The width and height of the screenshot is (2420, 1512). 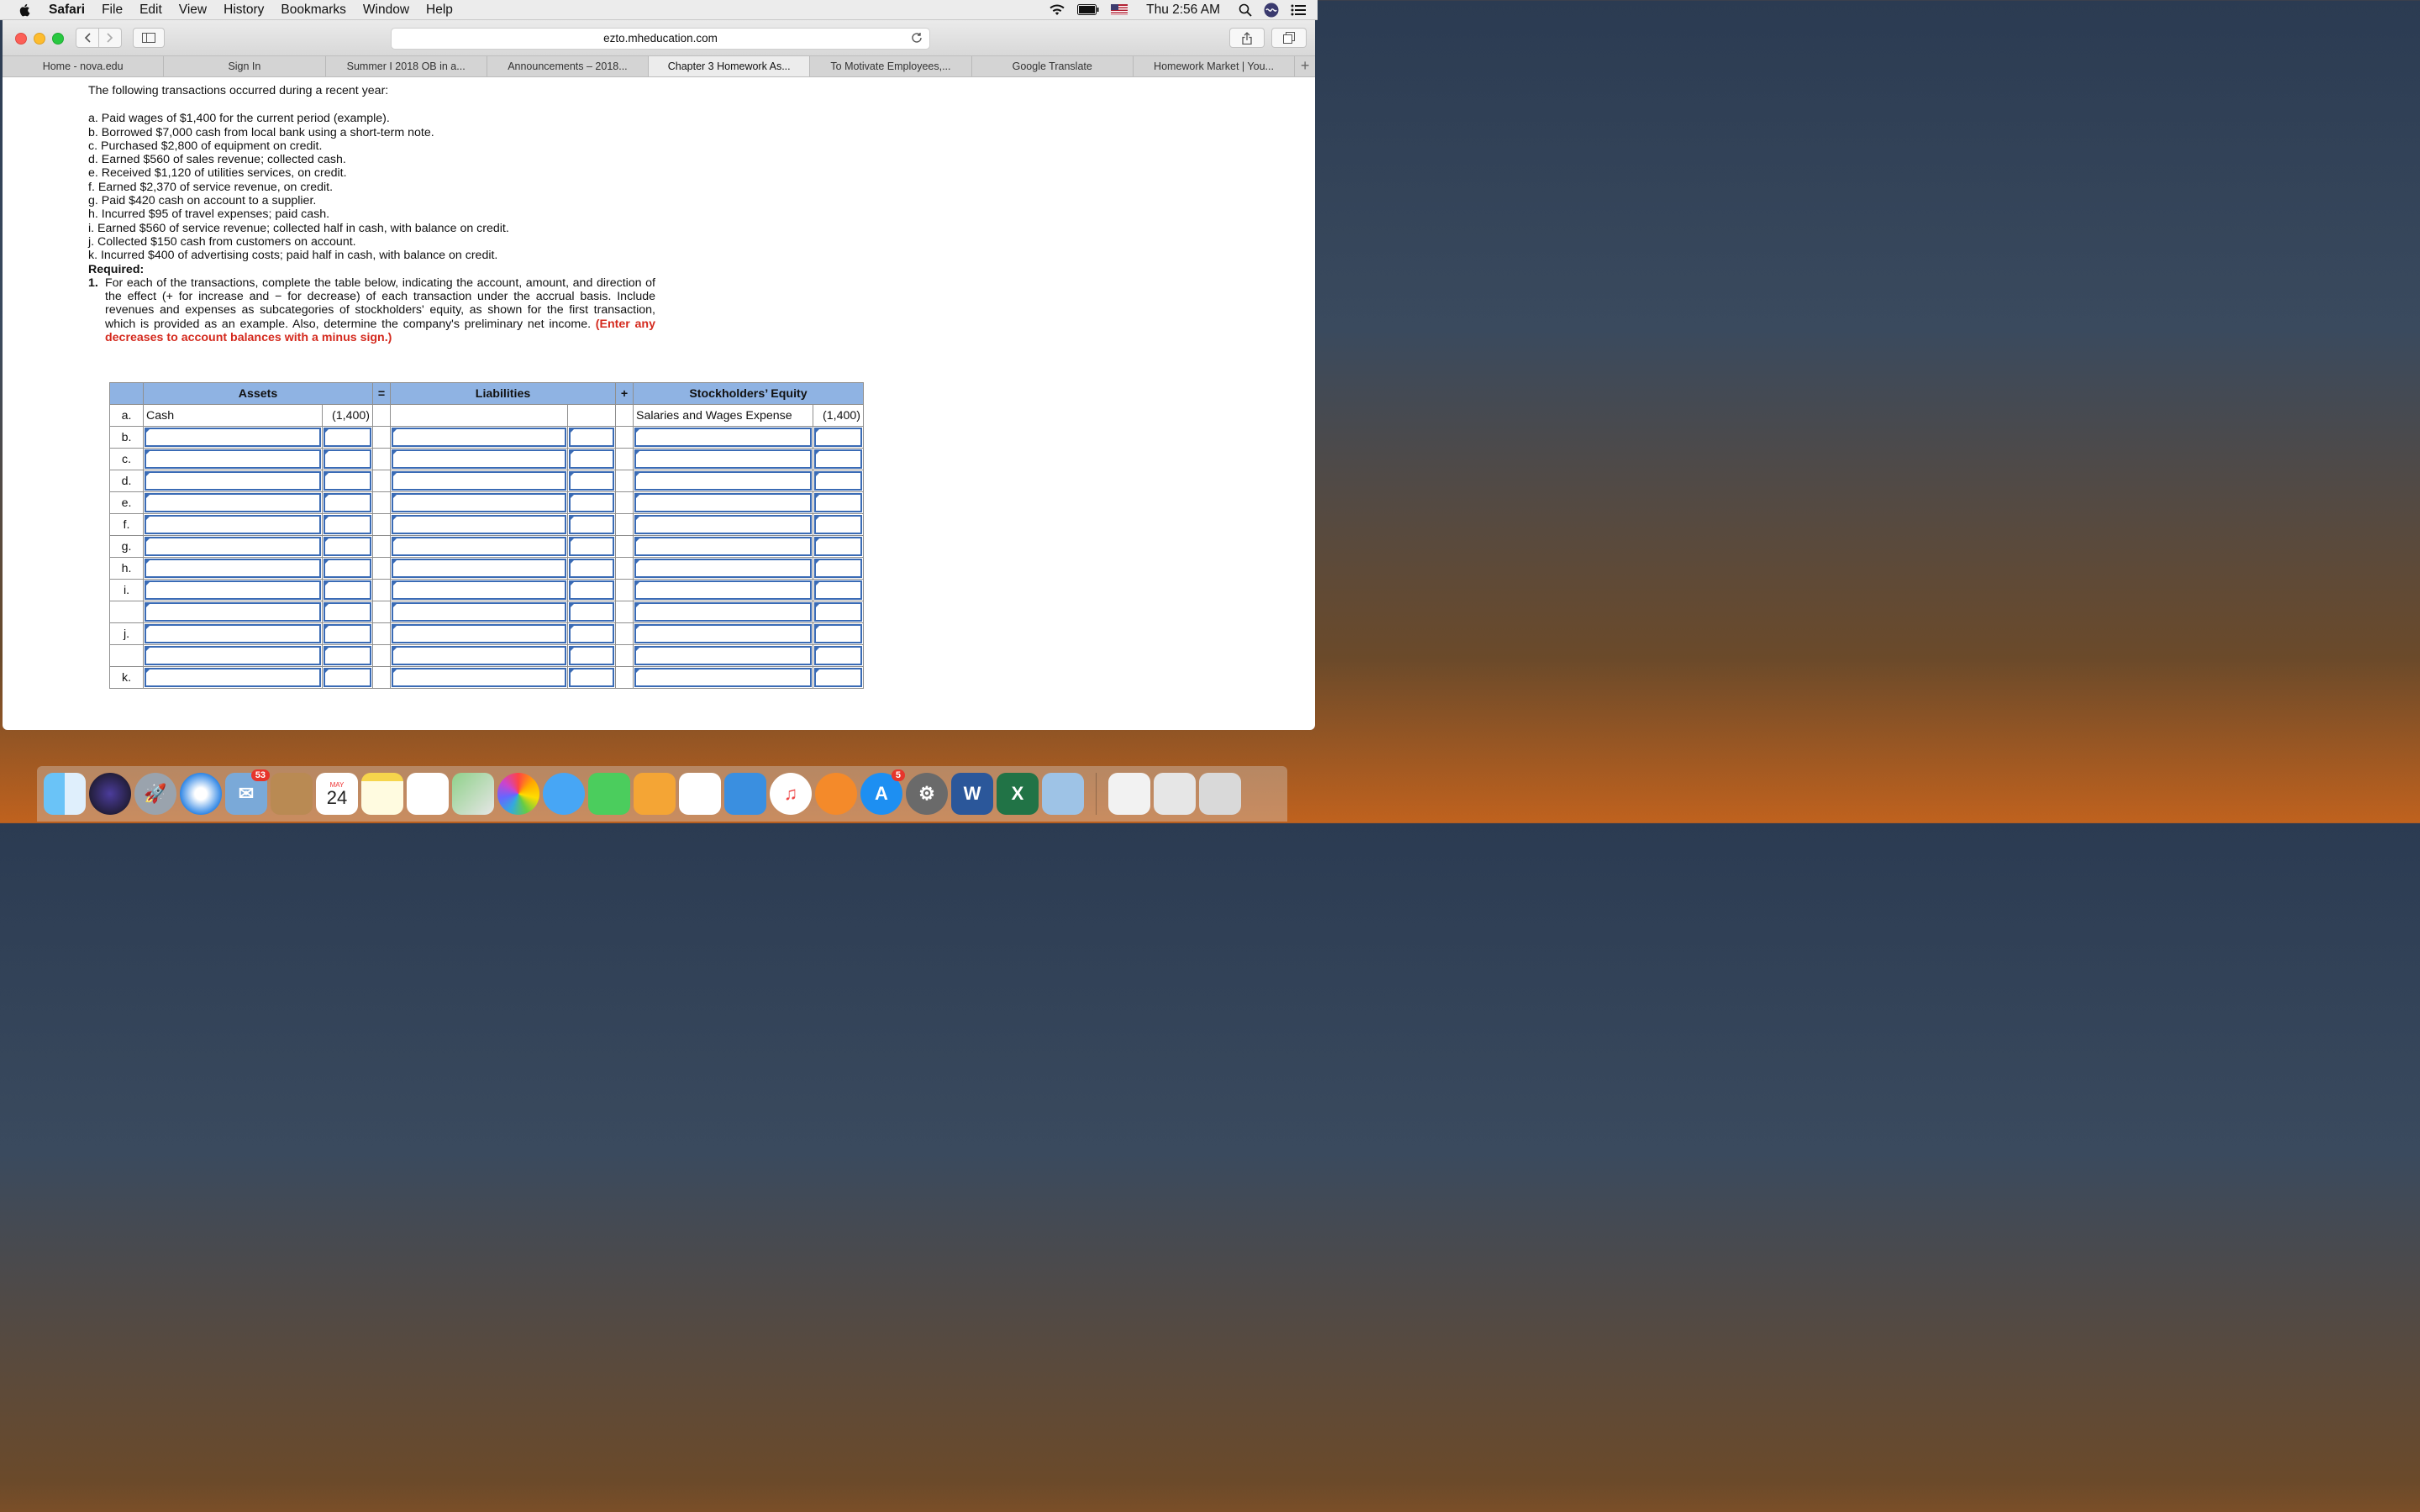 I want to click on excel-icon: X, so click(x=1018, y=794).